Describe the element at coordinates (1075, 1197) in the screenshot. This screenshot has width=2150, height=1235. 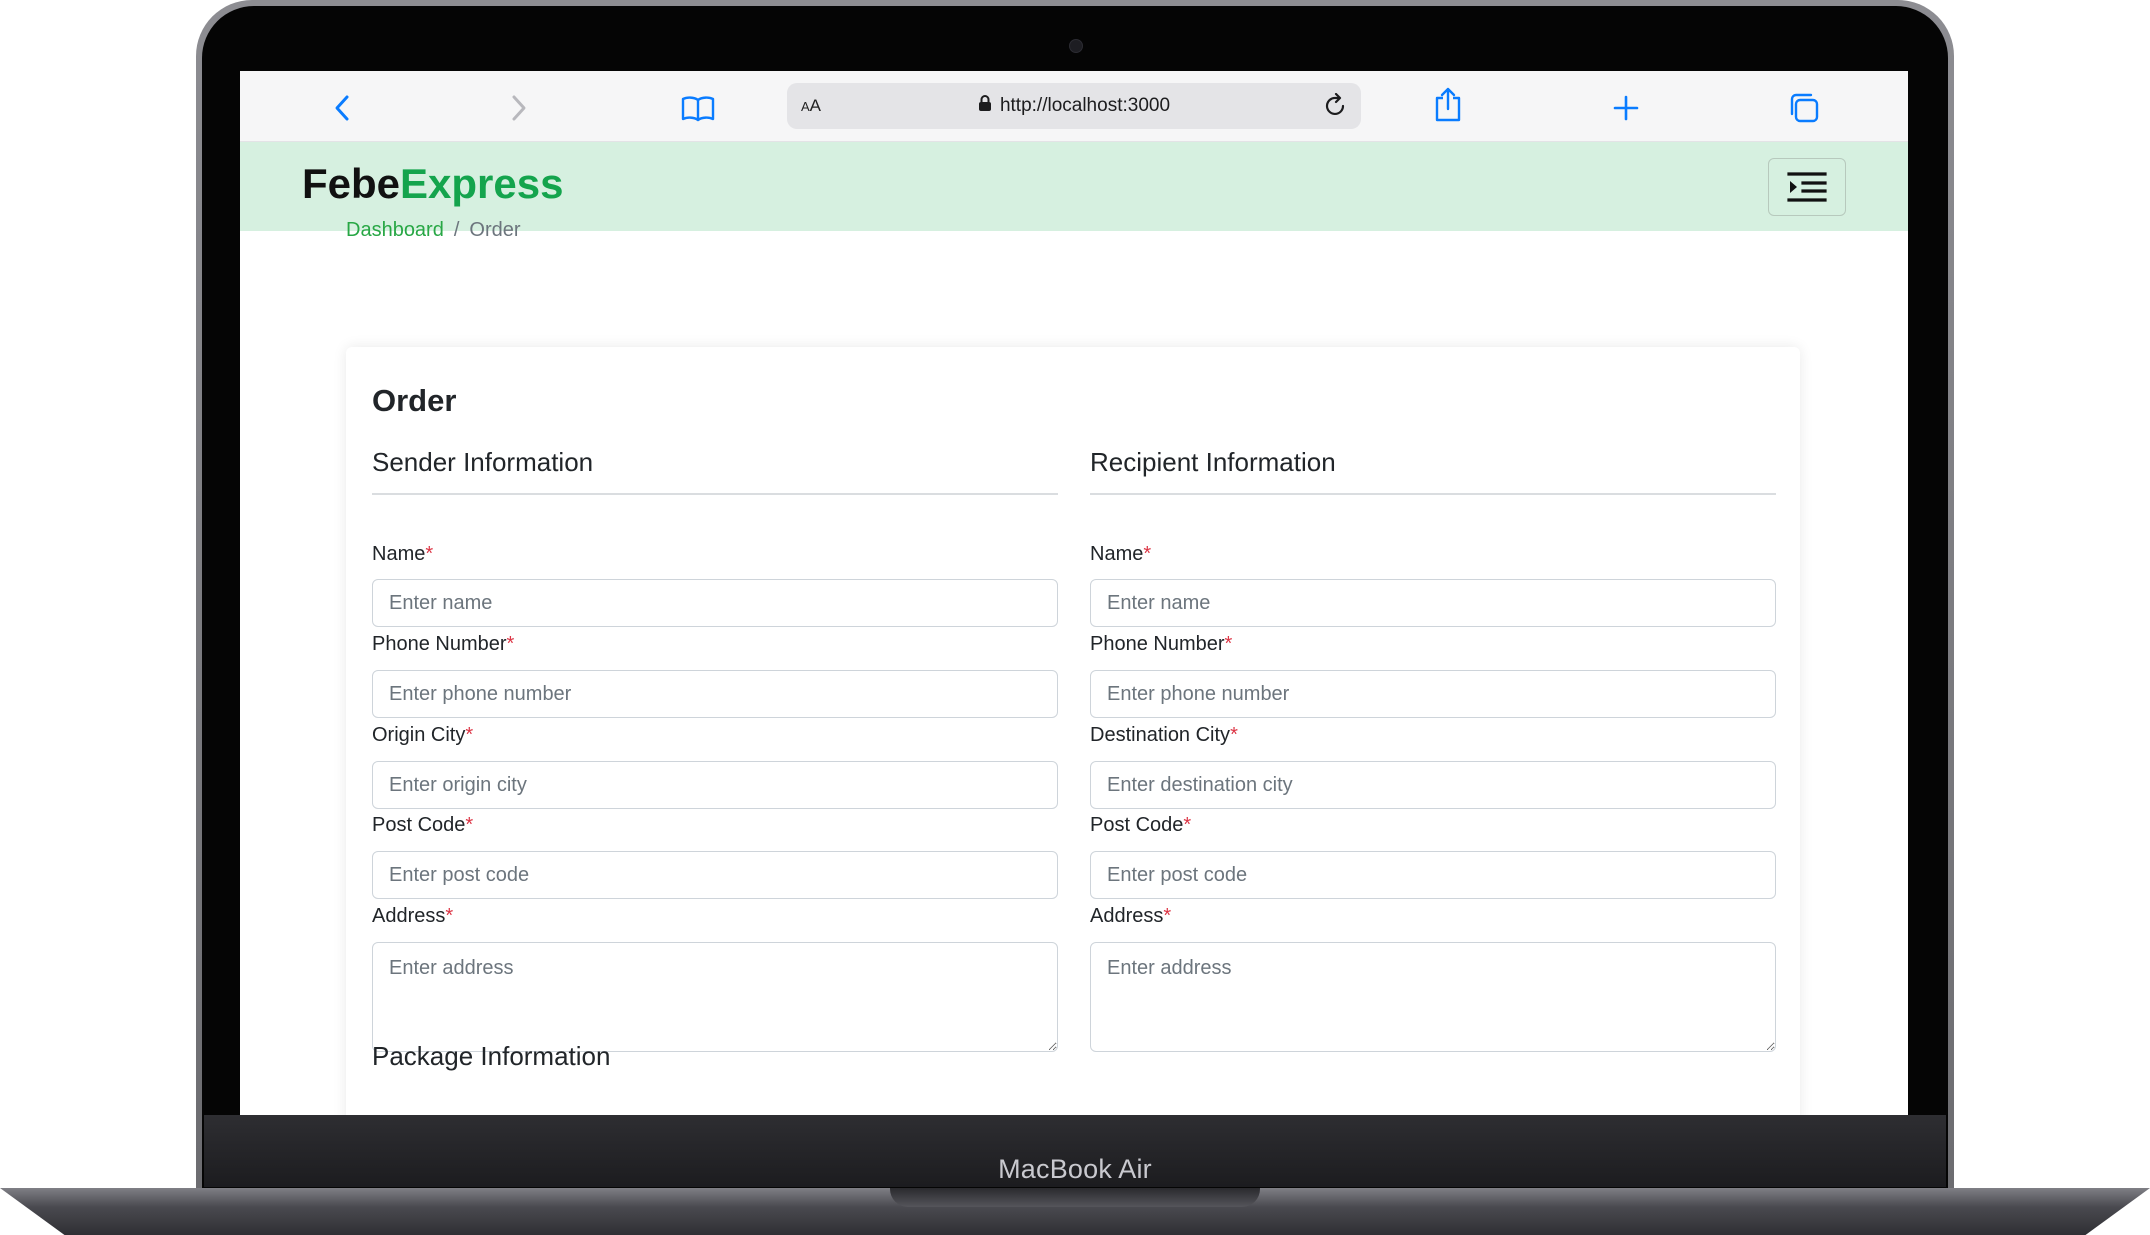
I see `laptop-hinge-notch` at that location.